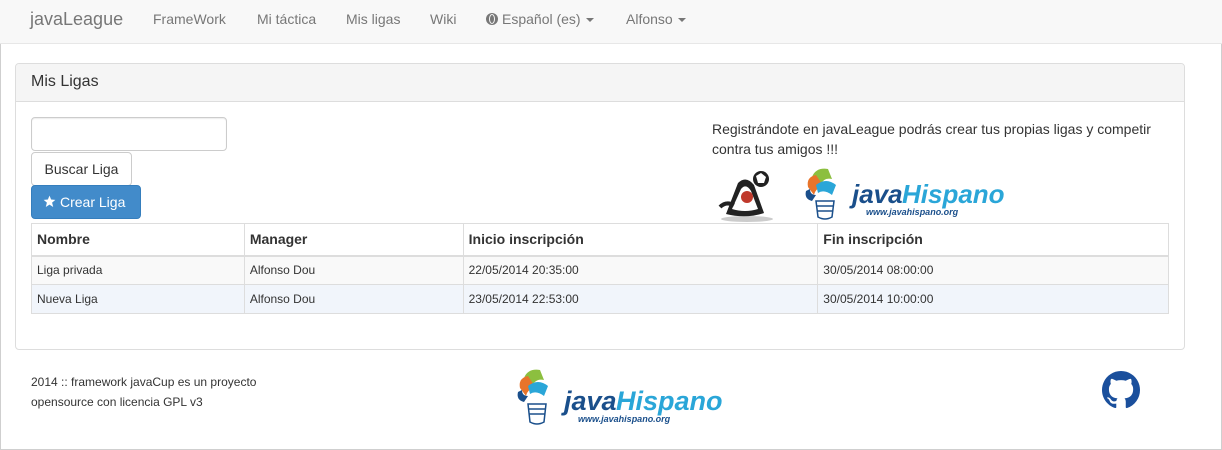  I want to click on search-input, so click(129, 134).